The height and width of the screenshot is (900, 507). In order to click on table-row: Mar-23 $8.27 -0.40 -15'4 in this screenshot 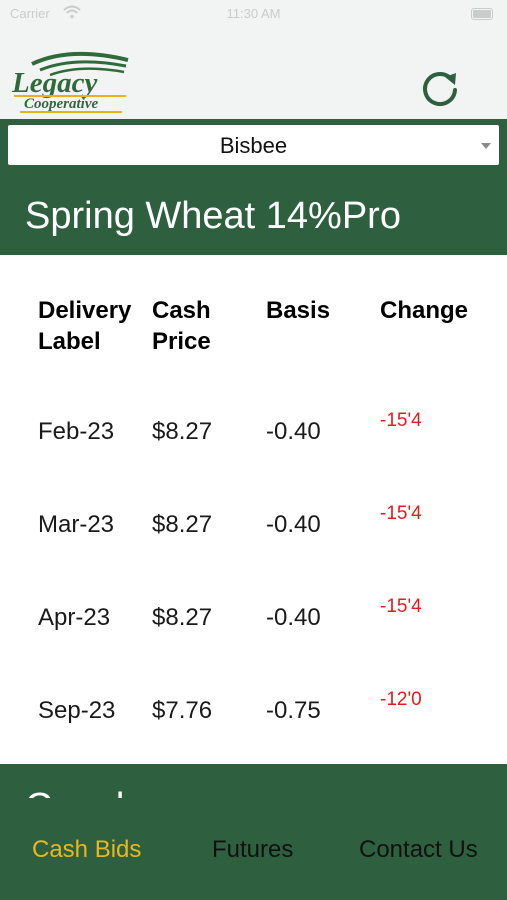, I will do `click(253, 537)`.